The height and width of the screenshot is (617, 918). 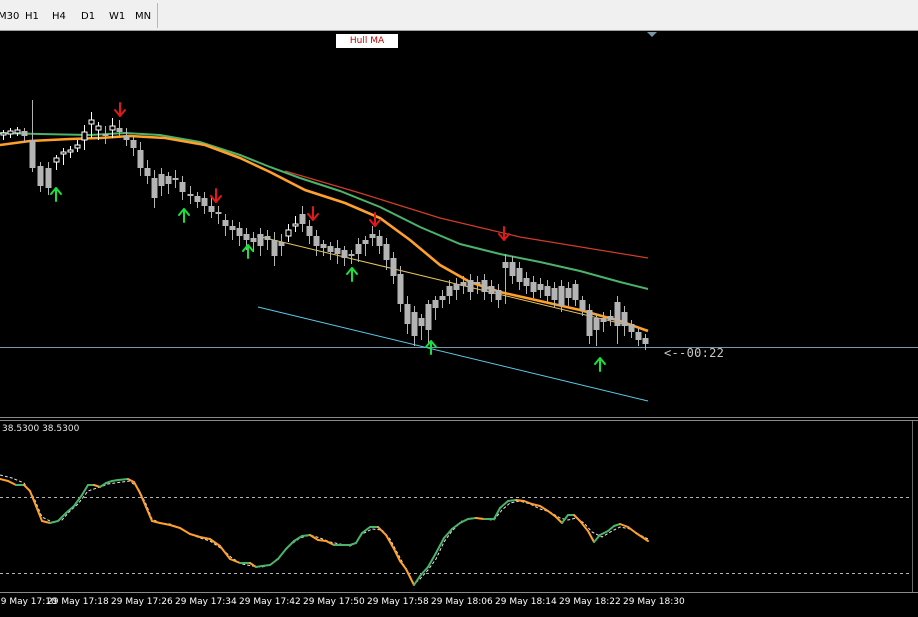 I want to click on time-axis-label: 29 May 17:26, so click(x=142, y=602).